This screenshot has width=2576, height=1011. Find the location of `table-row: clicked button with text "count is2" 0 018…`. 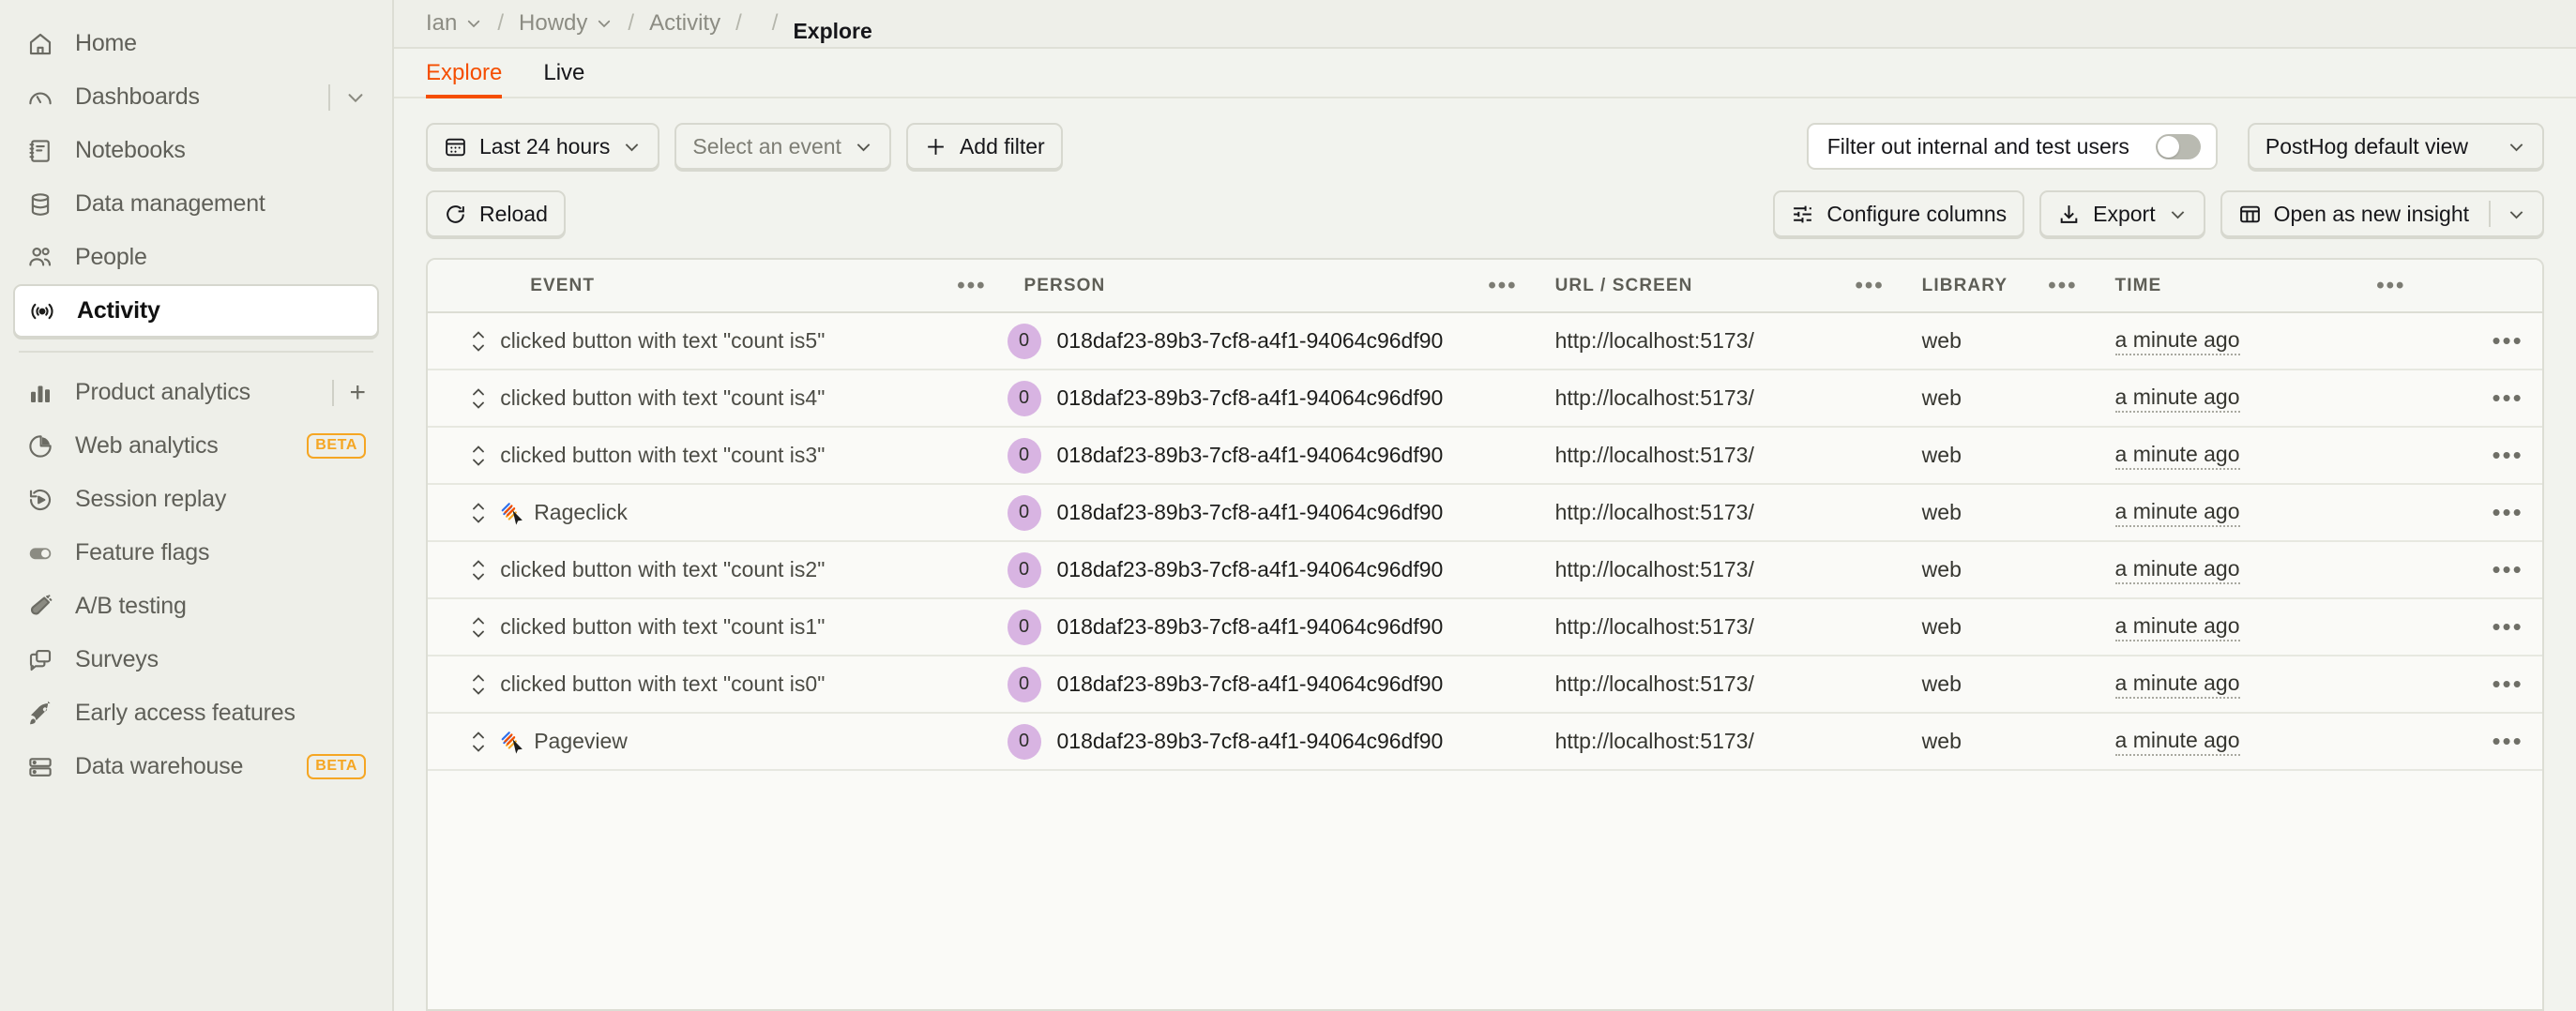

table-row: clicked button with text "count is2" 0 018… is located at coordinates (1485, 570).